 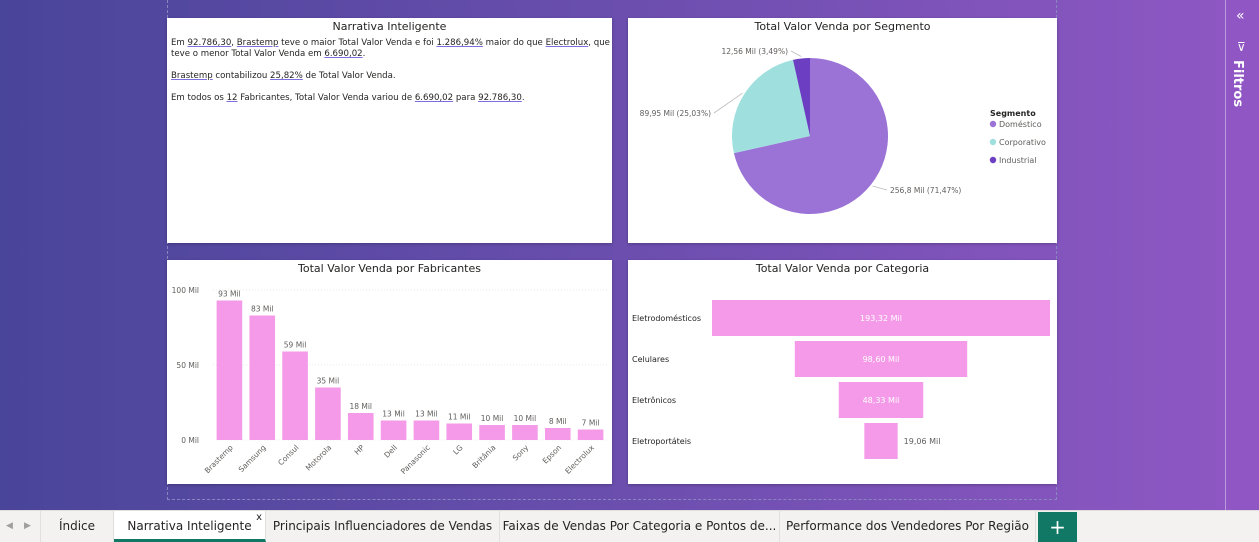 I want to click on narrative-fragment: de Total Valor Venda., so click(x=349, y=76).